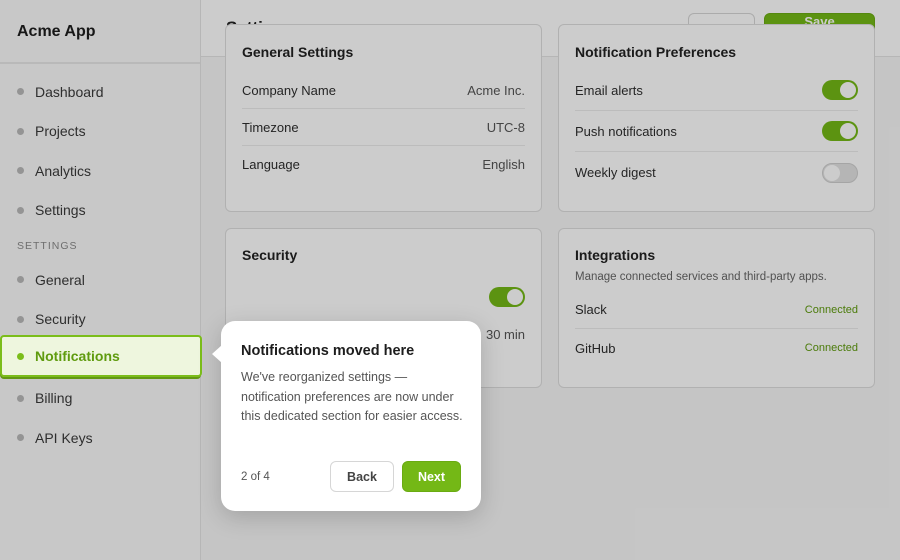 The width and height of the screenshot is (900, 560). Describe the element at coordinates (20, 356) in the screenshot. I see `bullet-icon` at that location.